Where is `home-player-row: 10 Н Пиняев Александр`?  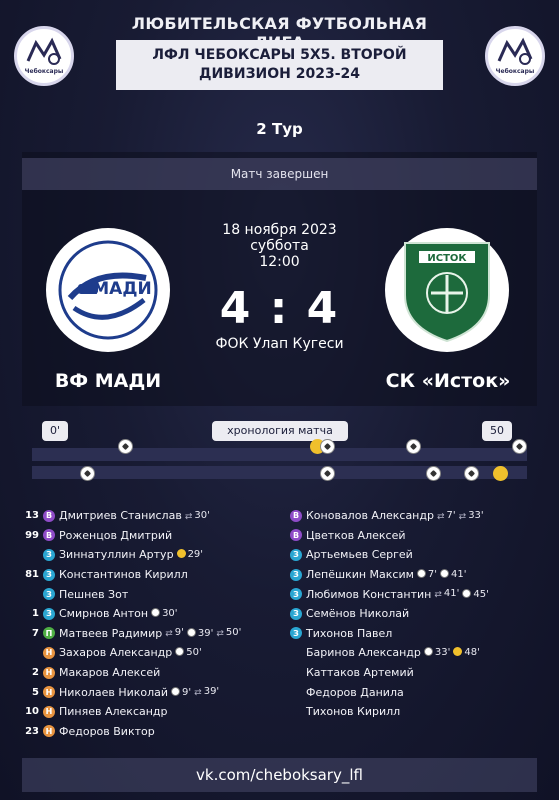 home-player-row: 10 Н Пиняев Александр is located at coordinates (157, 712).